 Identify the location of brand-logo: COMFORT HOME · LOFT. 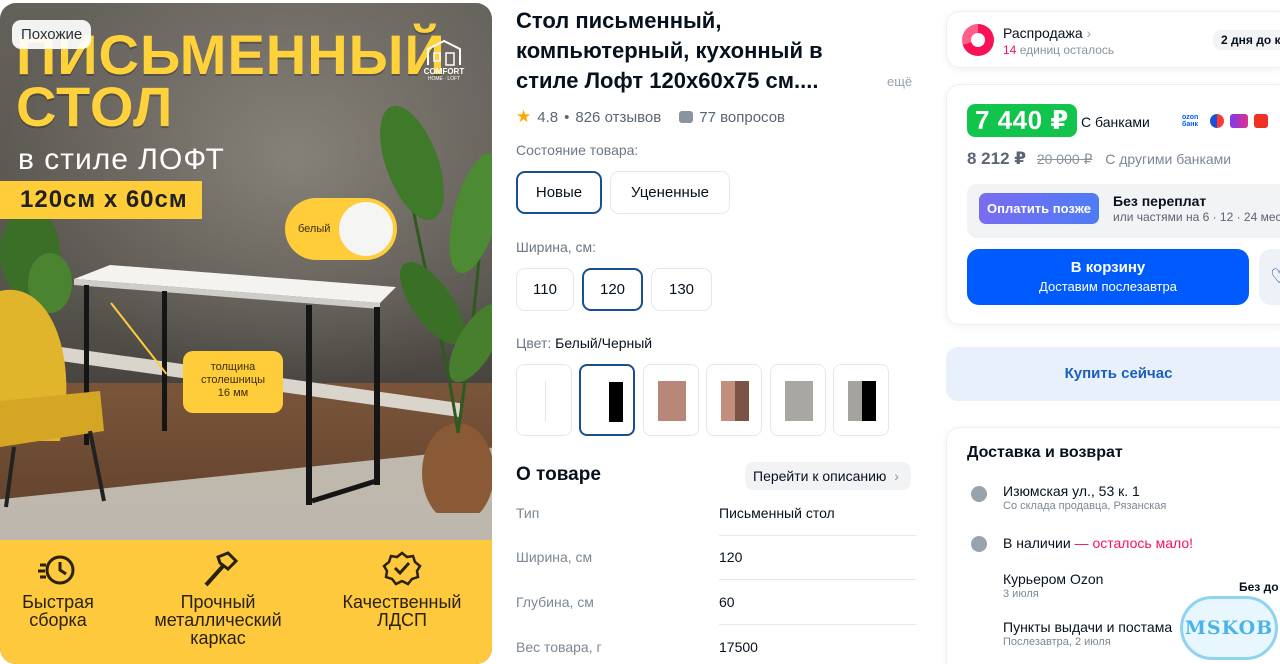
(444, 60).